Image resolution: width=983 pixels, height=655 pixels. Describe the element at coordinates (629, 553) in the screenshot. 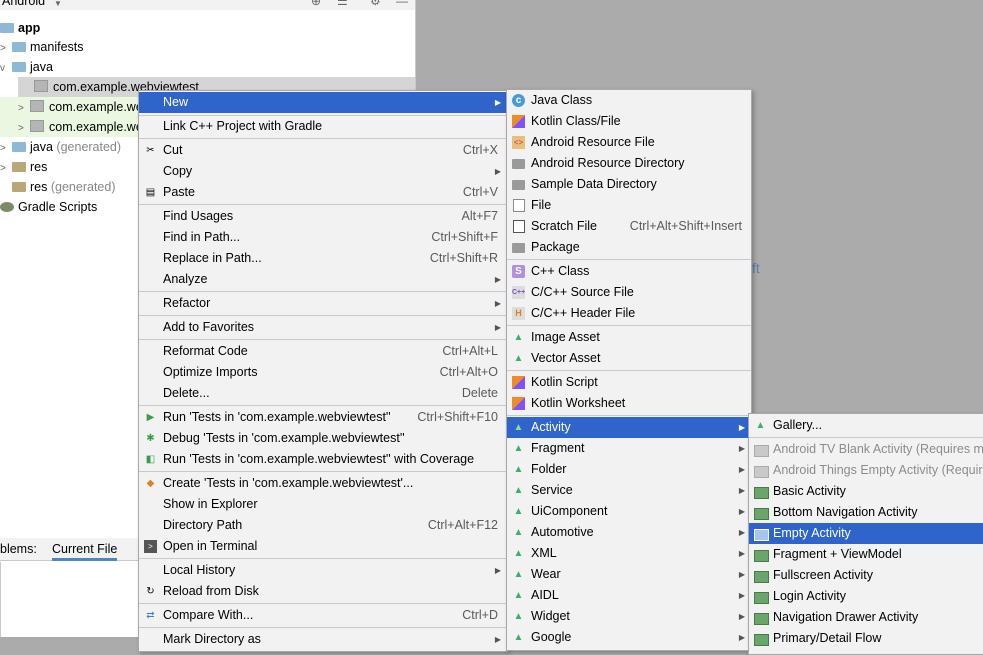

I see `menu-item-xml: ▲ XML ▶` at that location.